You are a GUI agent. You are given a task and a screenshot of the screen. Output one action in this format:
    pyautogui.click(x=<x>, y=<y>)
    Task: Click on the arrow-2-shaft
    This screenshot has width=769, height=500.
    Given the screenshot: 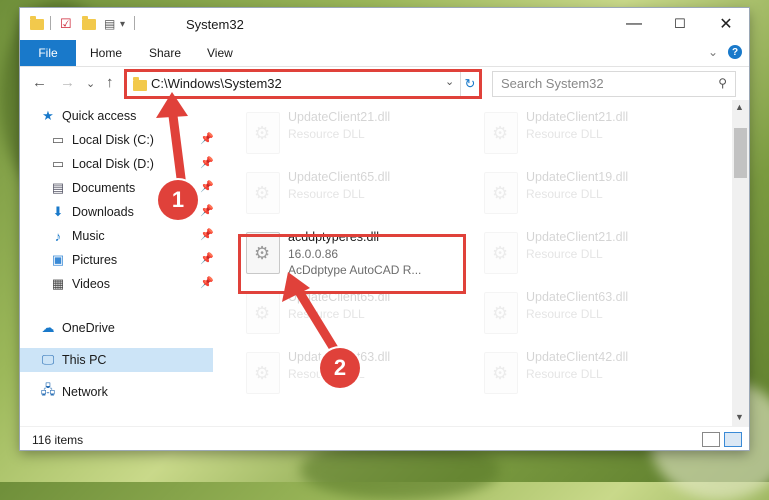 What is the action you would take?
    pyautogui.click(x=317, y=321)
    